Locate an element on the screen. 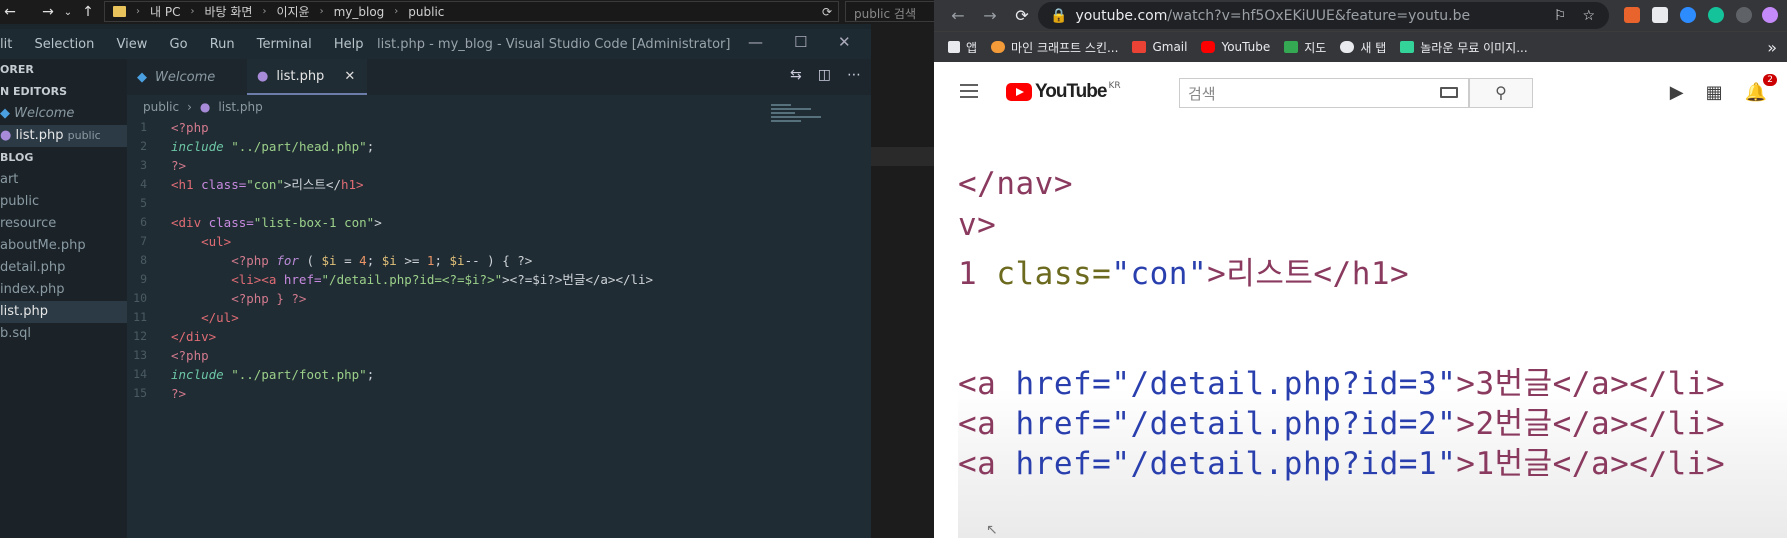 The height and width of the screenshot is (538, 1787). video-code-line: <a href="/detail.php?id=3">3번글</a></li> is located at coordinates (1341, 380).